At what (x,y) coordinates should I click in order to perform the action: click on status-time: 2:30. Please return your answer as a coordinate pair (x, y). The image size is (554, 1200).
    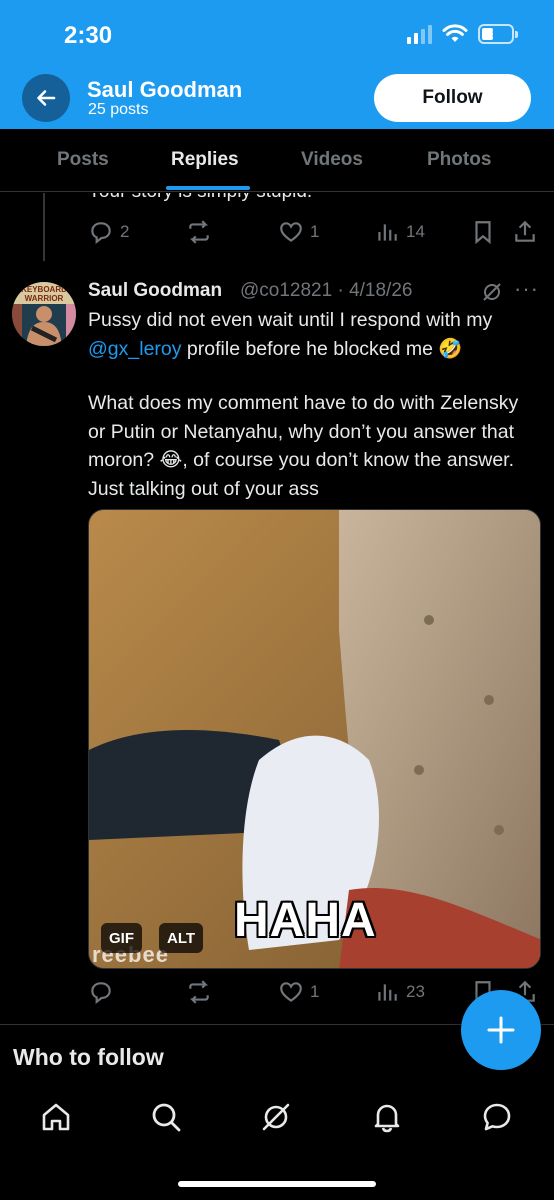
    Looking at the image, I should click on (88, 35).